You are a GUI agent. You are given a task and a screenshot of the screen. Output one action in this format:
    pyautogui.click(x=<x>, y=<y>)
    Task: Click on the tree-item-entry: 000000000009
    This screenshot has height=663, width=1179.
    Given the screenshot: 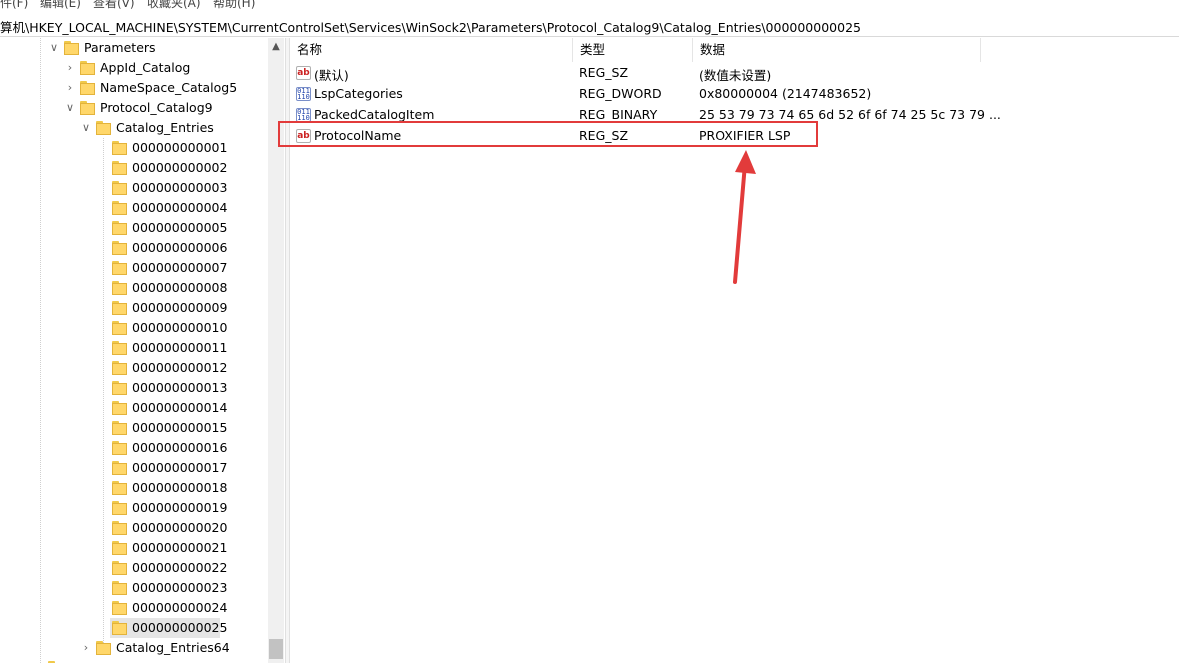 What is the action you would take?
    pyautogui.click(x=134, y=308)
    